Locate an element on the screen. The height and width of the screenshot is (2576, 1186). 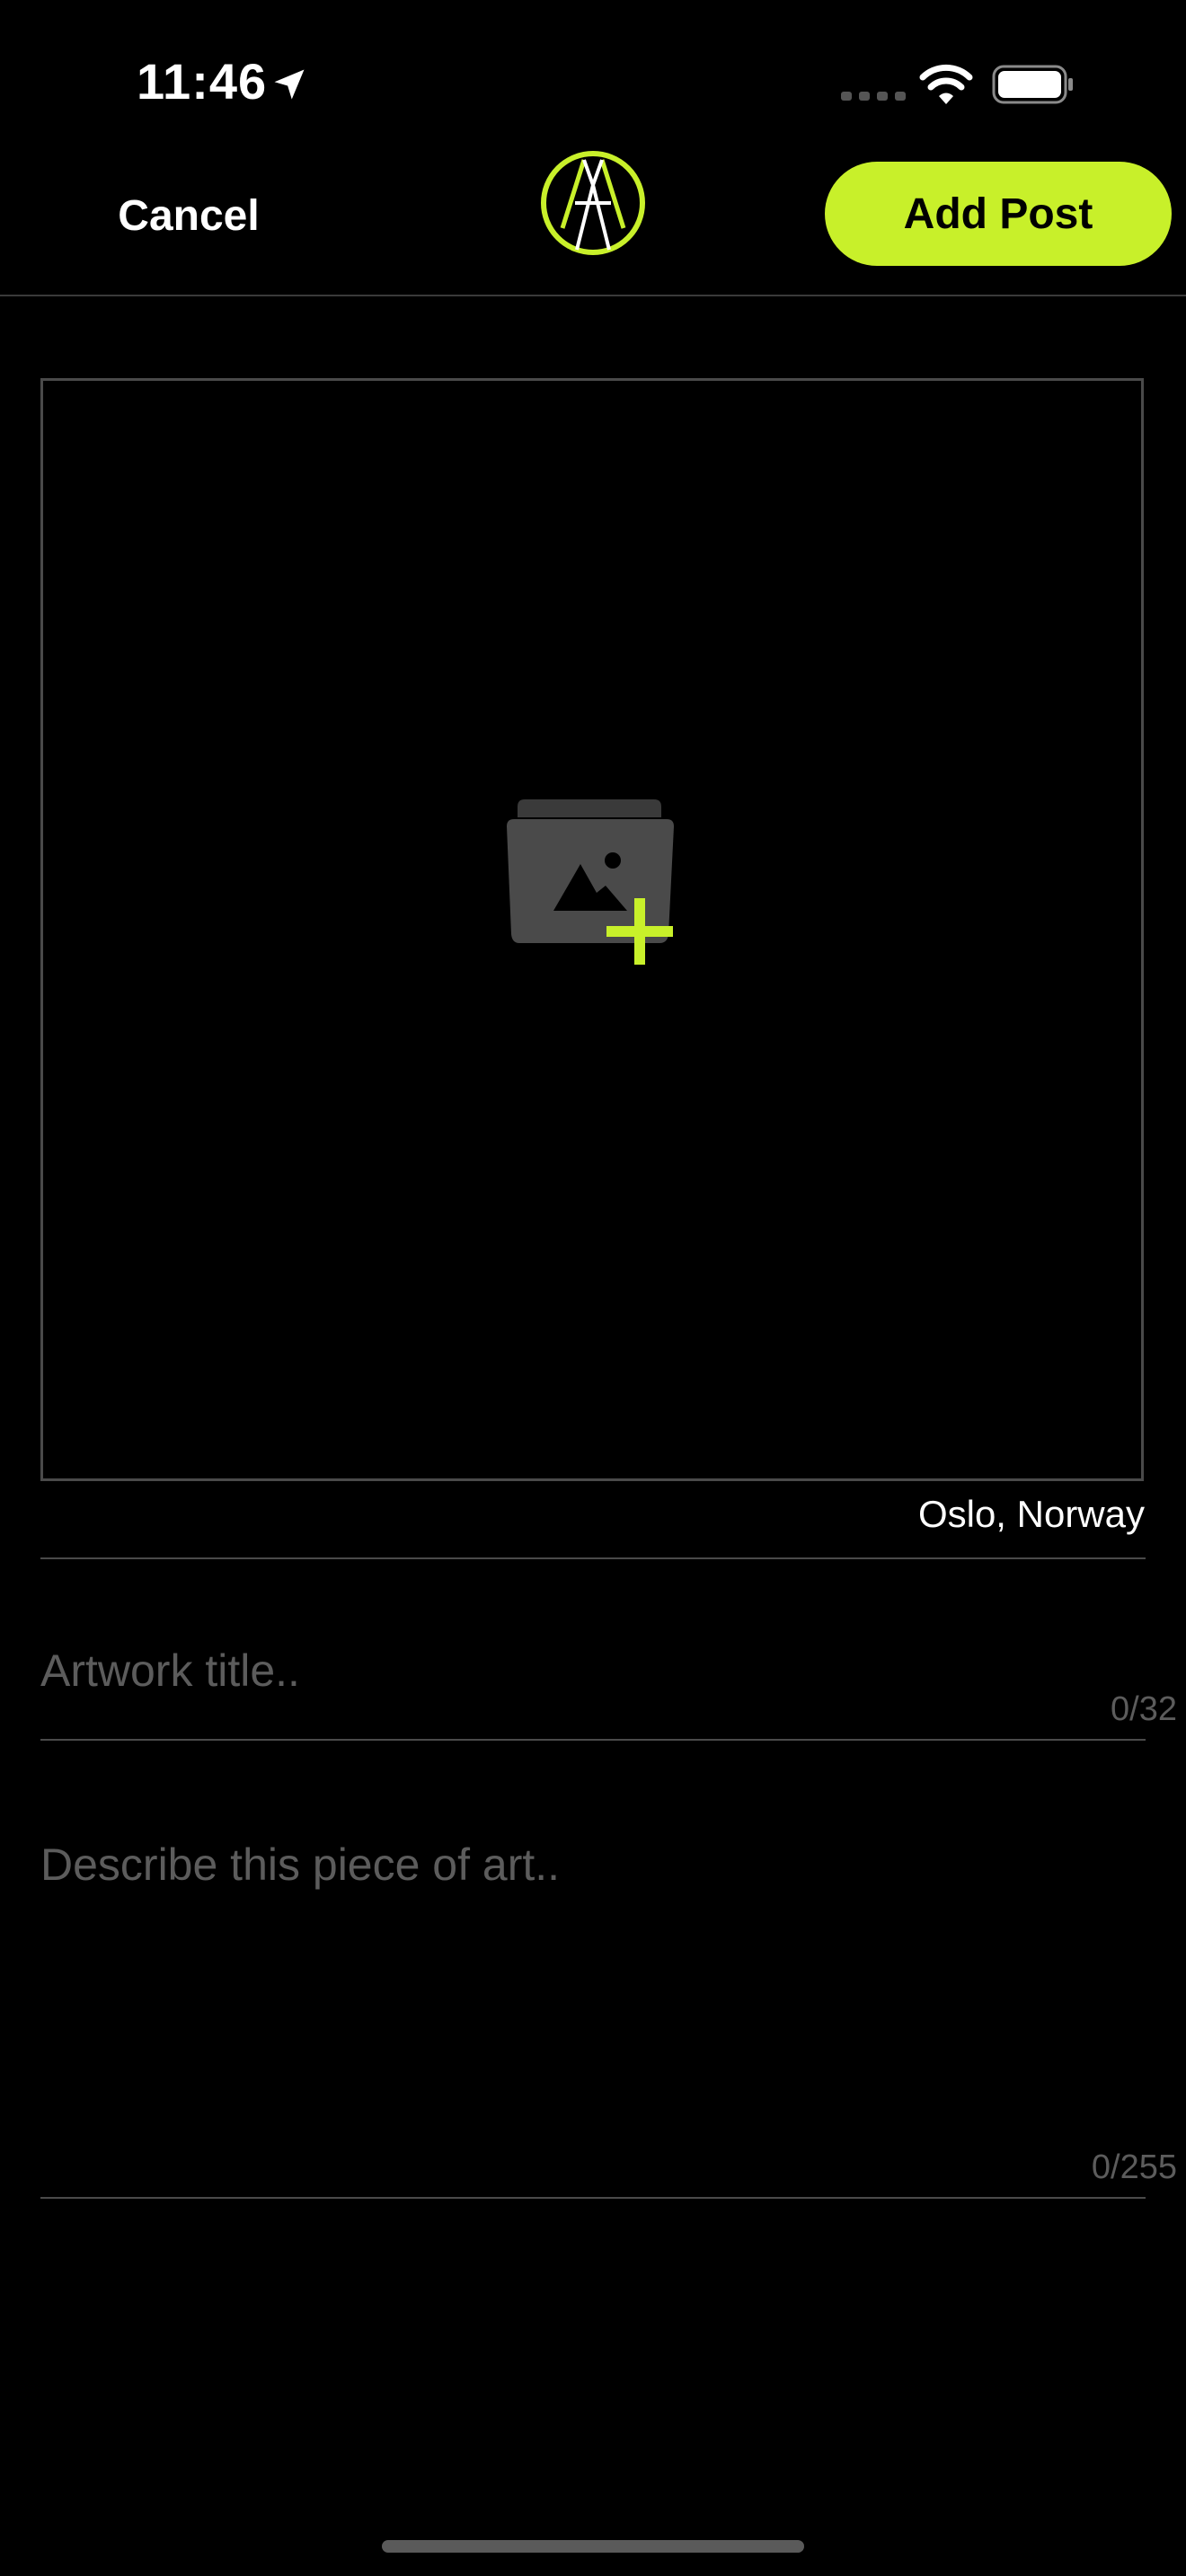
battery-icon is located at coordinates (1032, 84).